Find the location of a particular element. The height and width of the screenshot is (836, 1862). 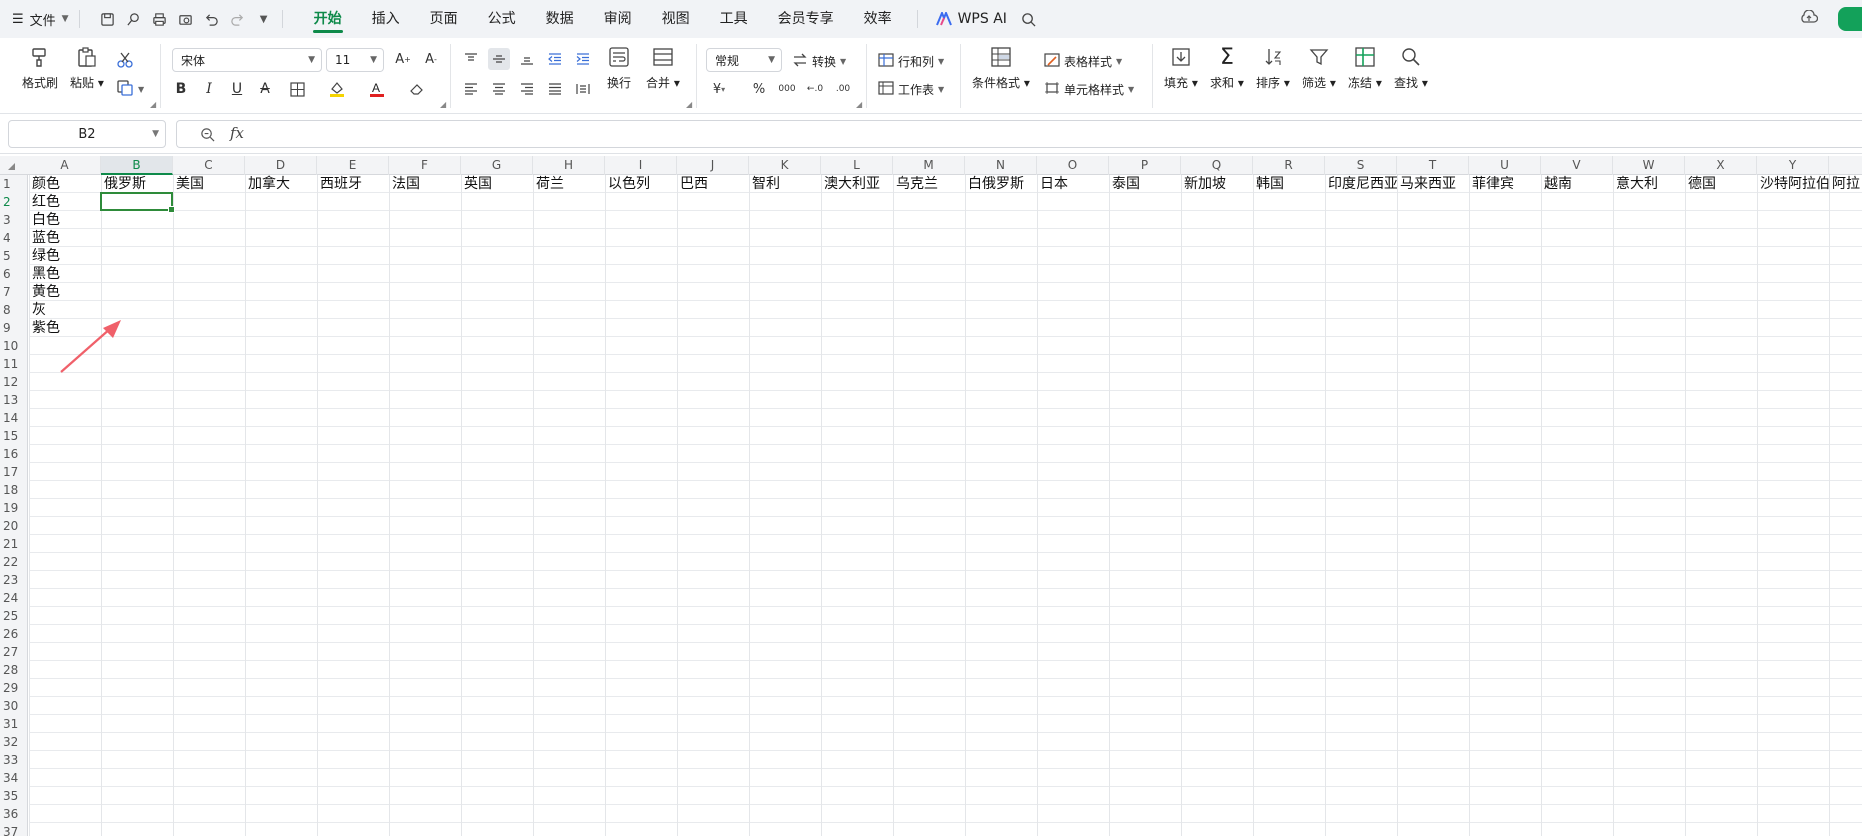

row-header: 18 is located at coordinates (14, 490).